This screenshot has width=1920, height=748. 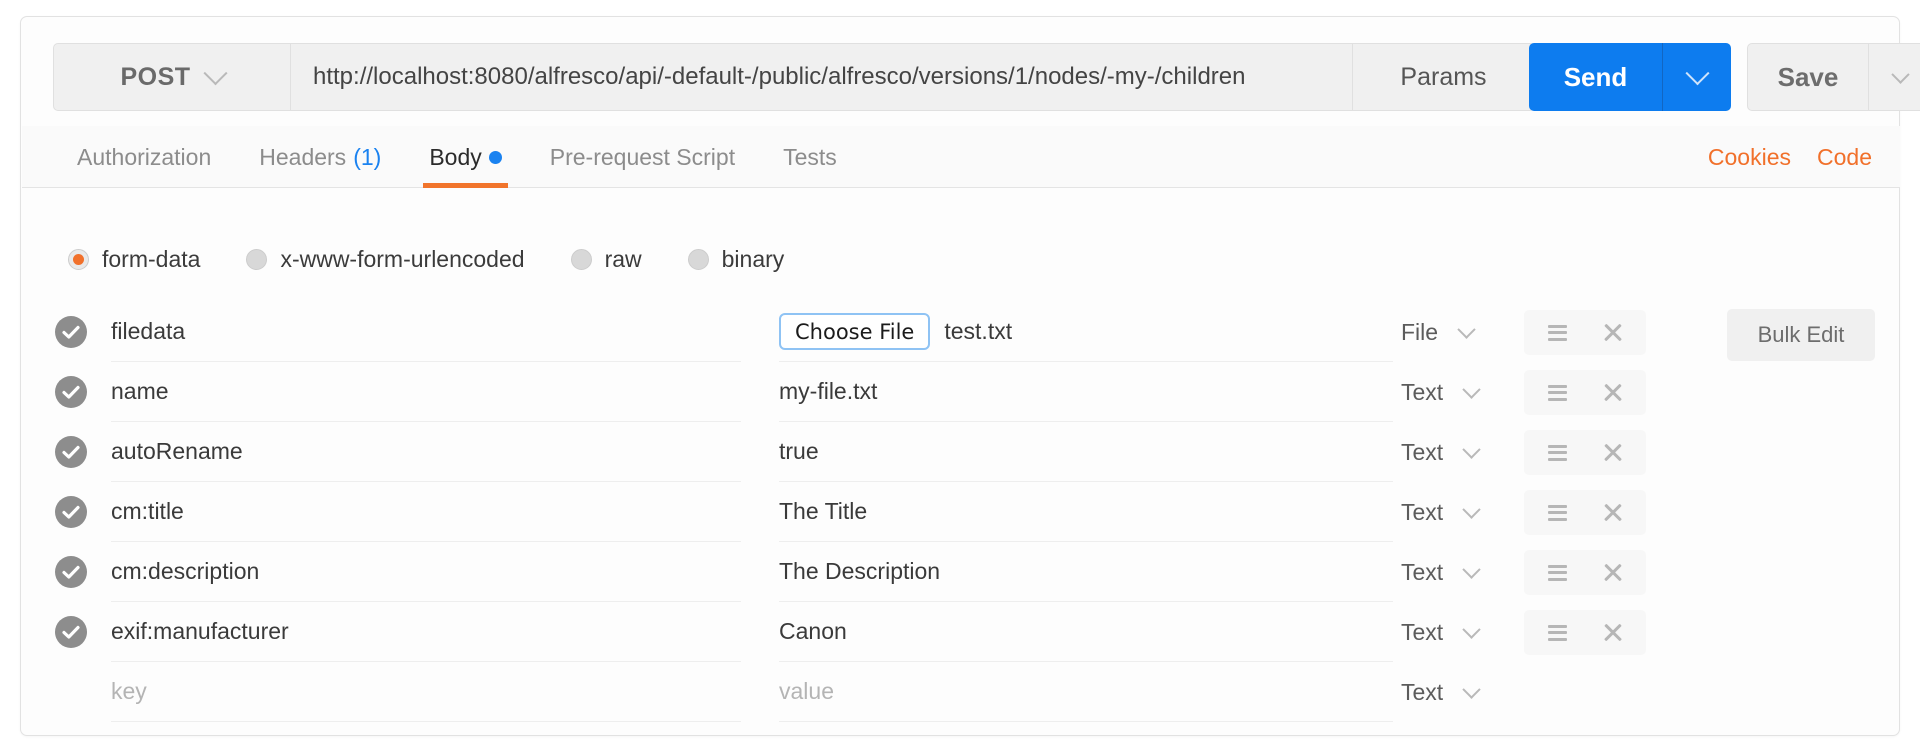 What do you see at coordinates (735, 259) in the screenshot?
I see `body-mode-binary: binary` at bounding box center [735, 259].